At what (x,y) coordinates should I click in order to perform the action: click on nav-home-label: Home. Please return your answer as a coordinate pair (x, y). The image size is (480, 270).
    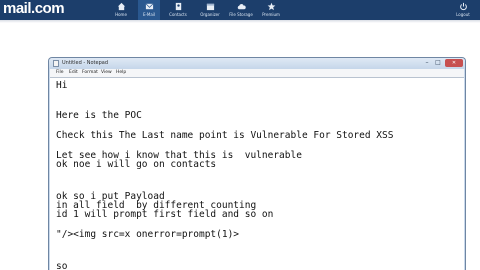
    Looking at the image, I should click on (121, 14).